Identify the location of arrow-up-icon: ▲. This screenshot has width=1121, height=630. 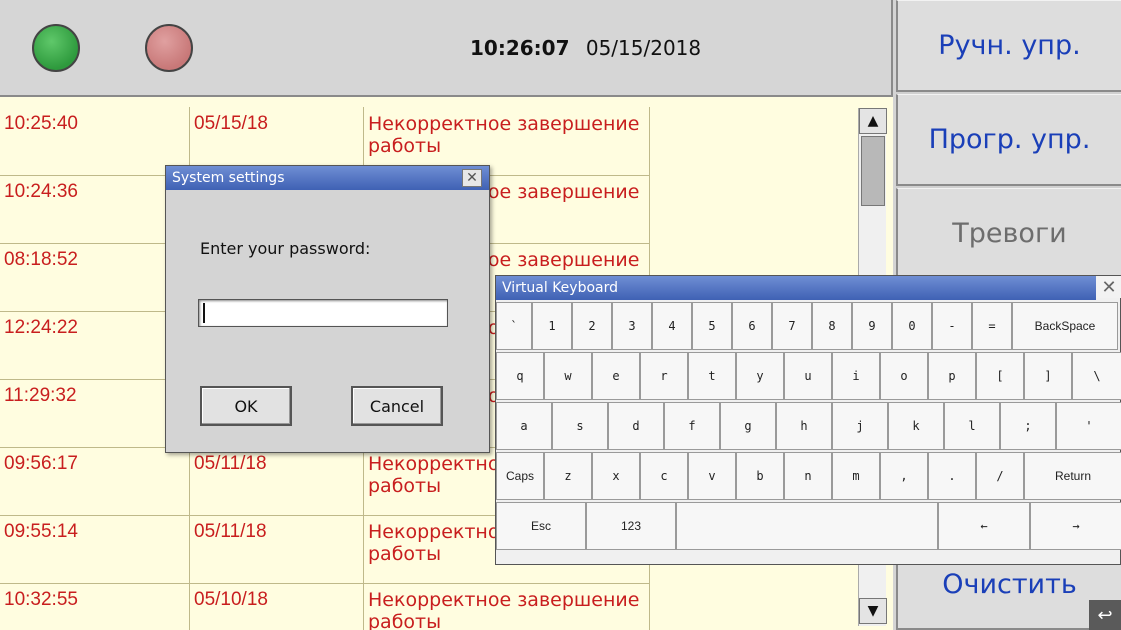
(873, 121).